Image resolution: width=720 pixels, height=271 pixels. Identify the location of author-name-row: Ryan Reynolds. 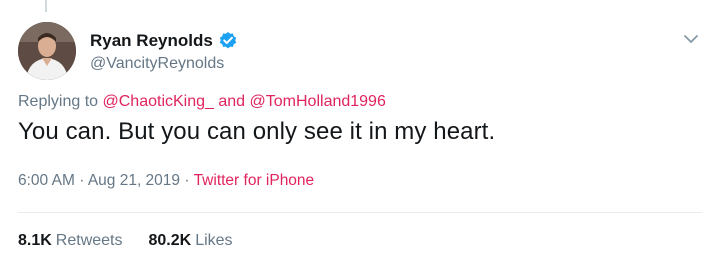
(164, 41).